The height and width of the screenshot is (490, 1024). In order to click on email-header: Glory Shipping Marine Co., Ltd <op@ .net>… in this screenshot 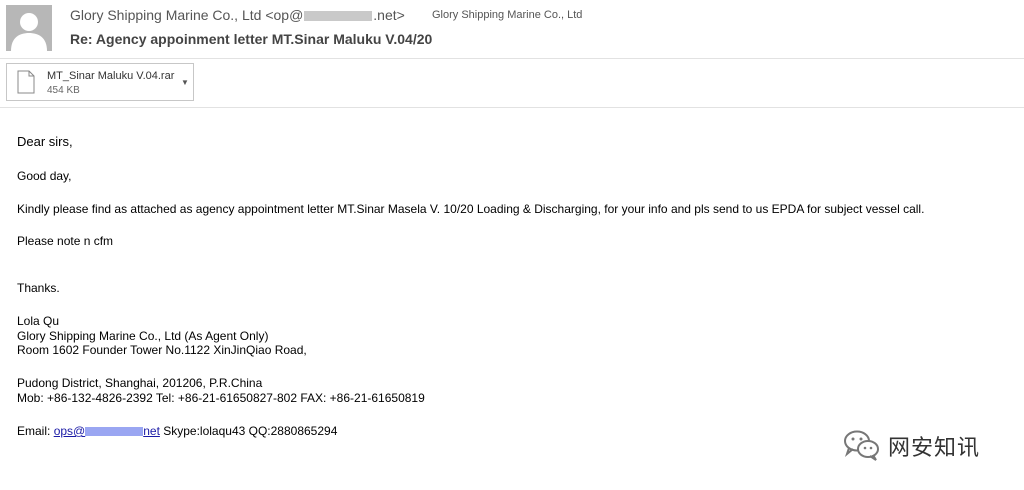, I will do `click(512, 29)`.